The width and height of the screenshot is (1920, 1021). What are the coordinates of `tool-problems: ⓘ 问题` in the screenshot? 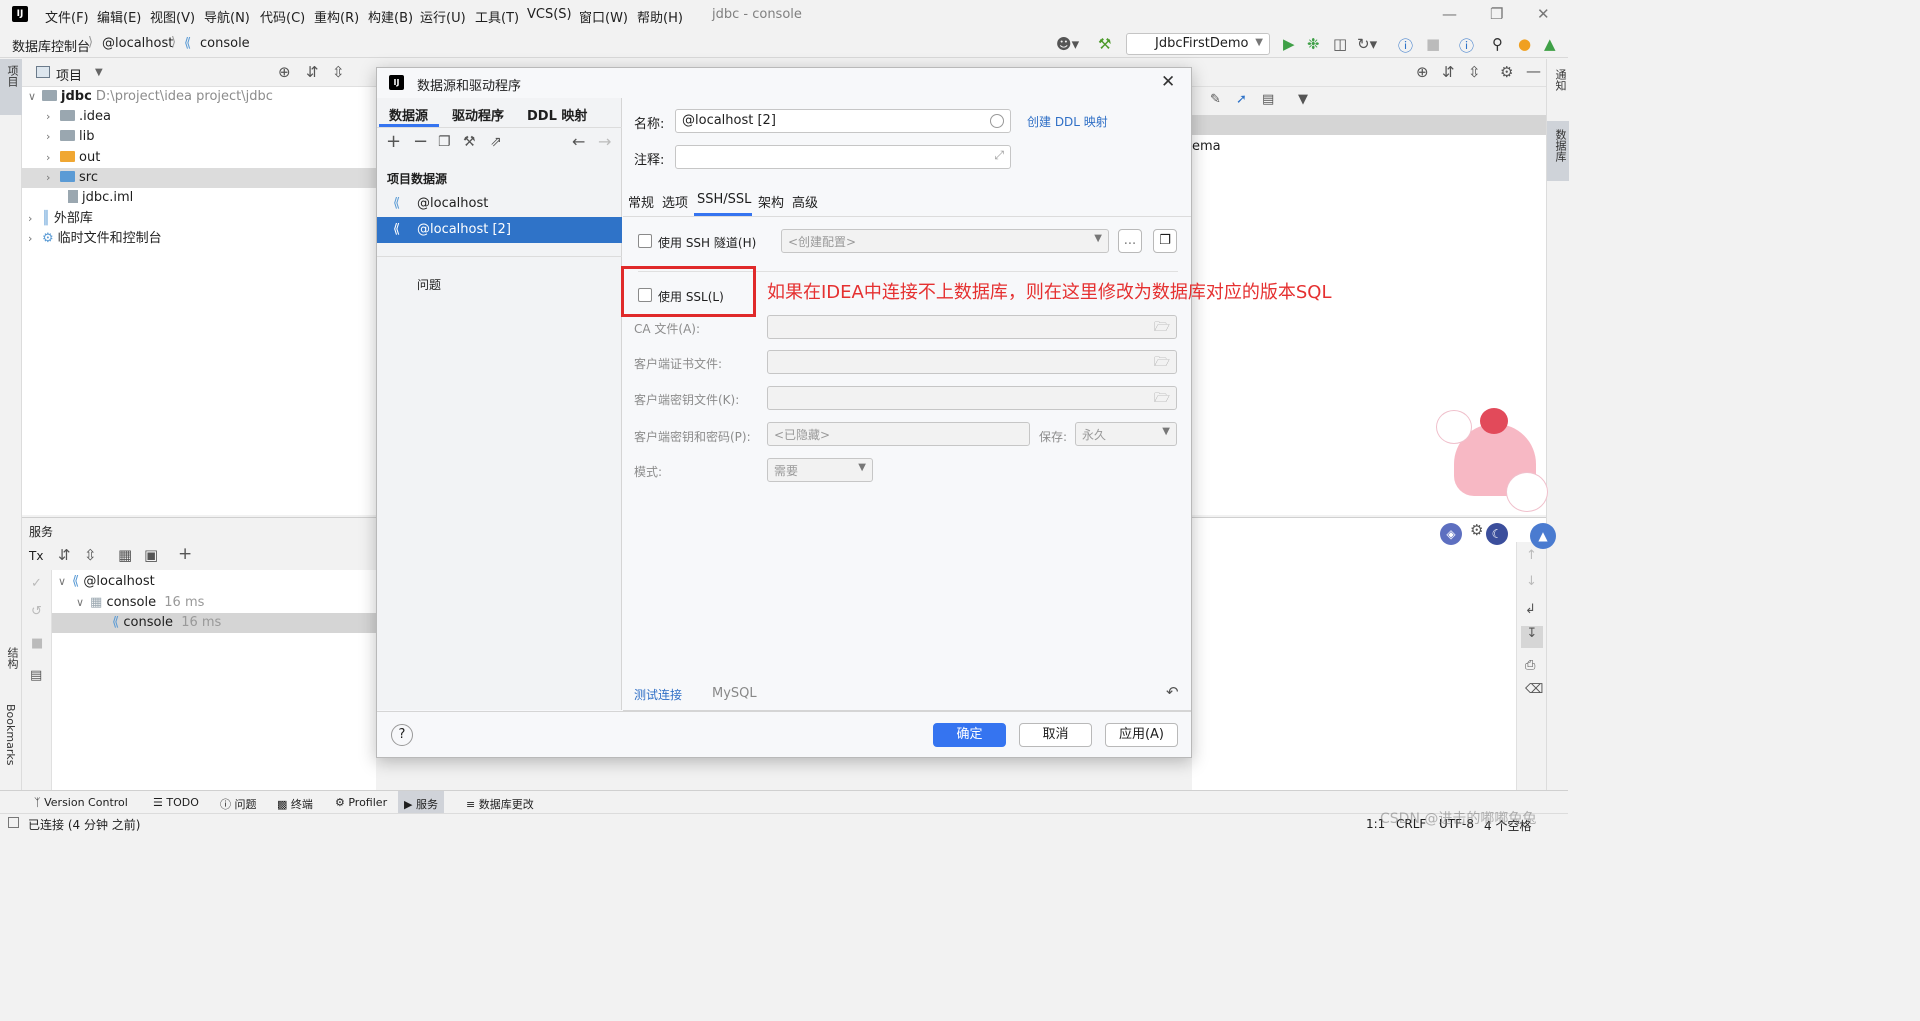 It's located at (238, 804).